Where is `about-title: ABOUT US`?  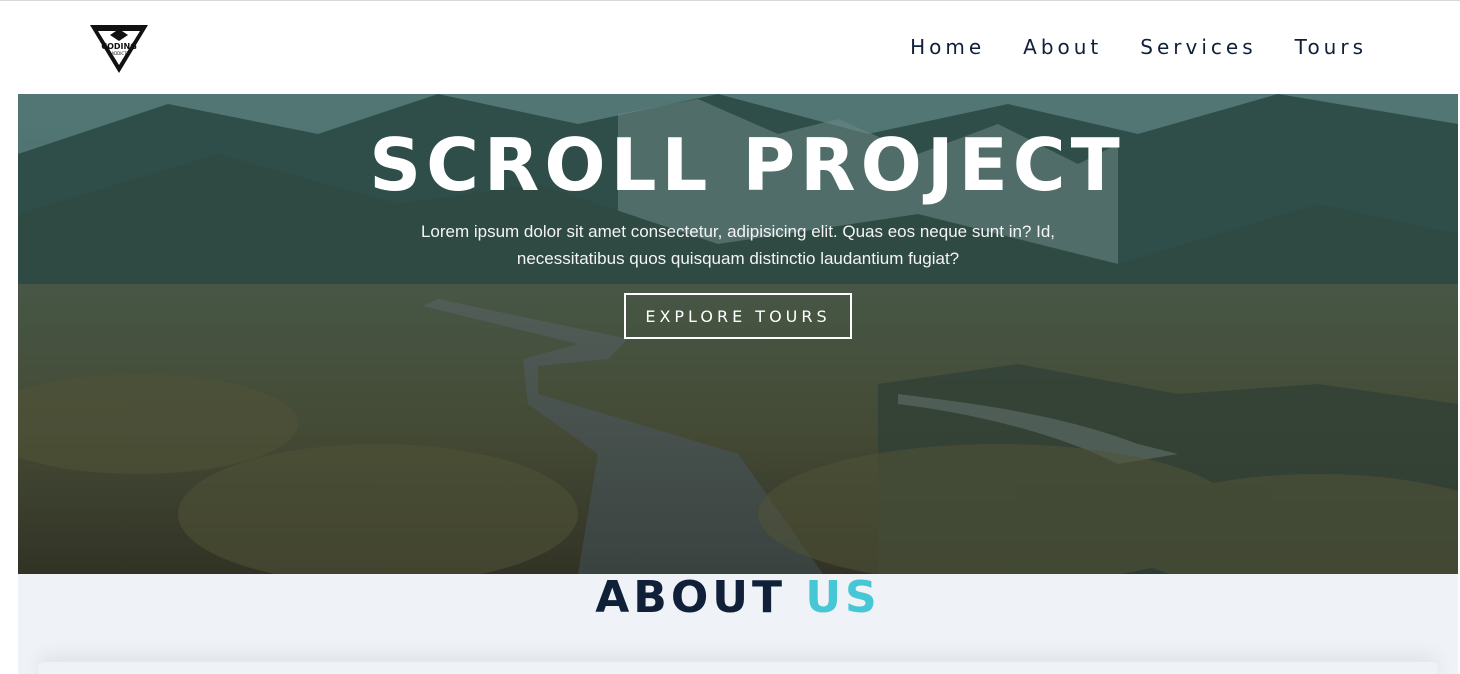
about-title: ABOUT US is located at coordinates (738, 597).